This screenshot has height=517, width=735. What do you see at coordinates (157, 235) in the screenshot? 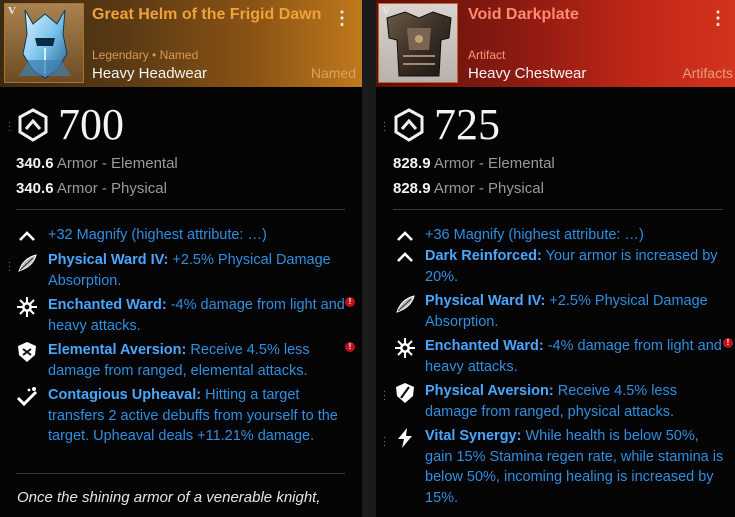
I see `affix-text: +32 Magnify (highest attribute: …)` at bounding box center [157, 235].